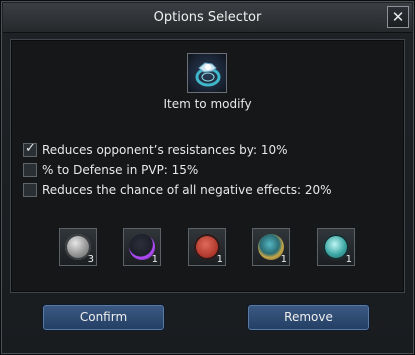  I want to click on inventory-slot-3: 1, so click(207, 247).